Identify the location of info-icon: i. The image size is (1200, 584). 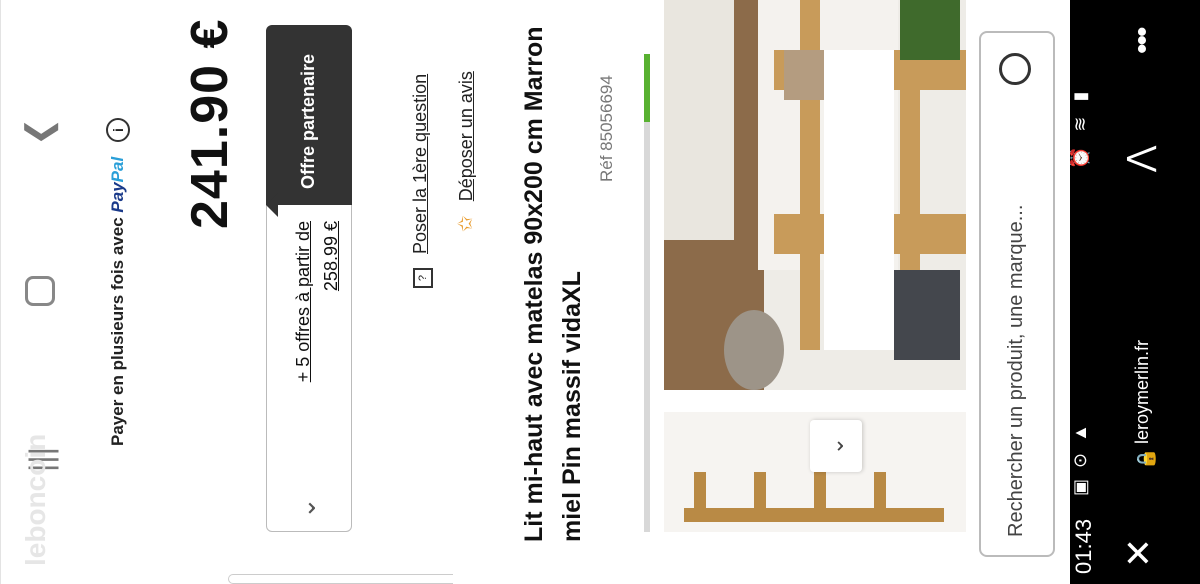
(118, 130).